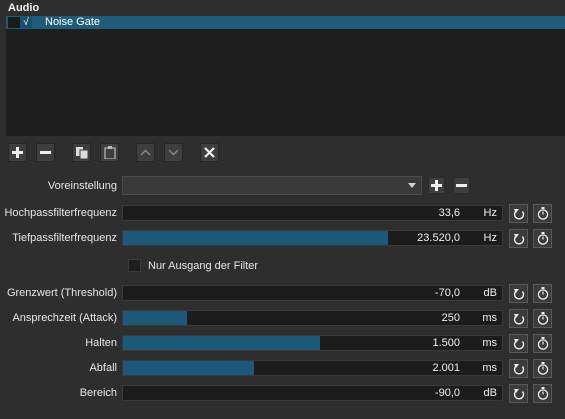 The image size is (565, 419). I want to click on param-label-abfall: Abfall, so click(103, 368).